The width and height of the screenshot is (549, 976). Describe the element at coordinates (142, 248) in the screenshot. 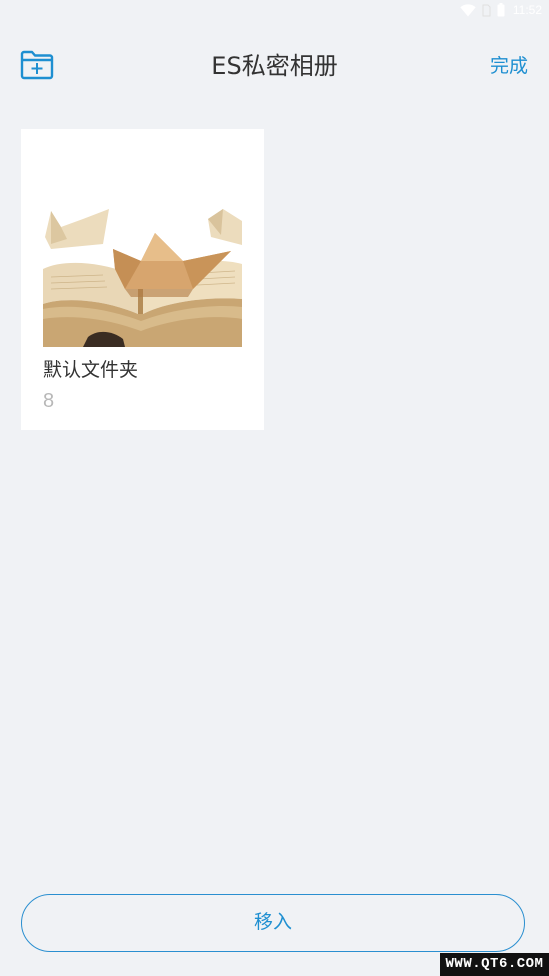

I see `album-thumbnail` at that location.